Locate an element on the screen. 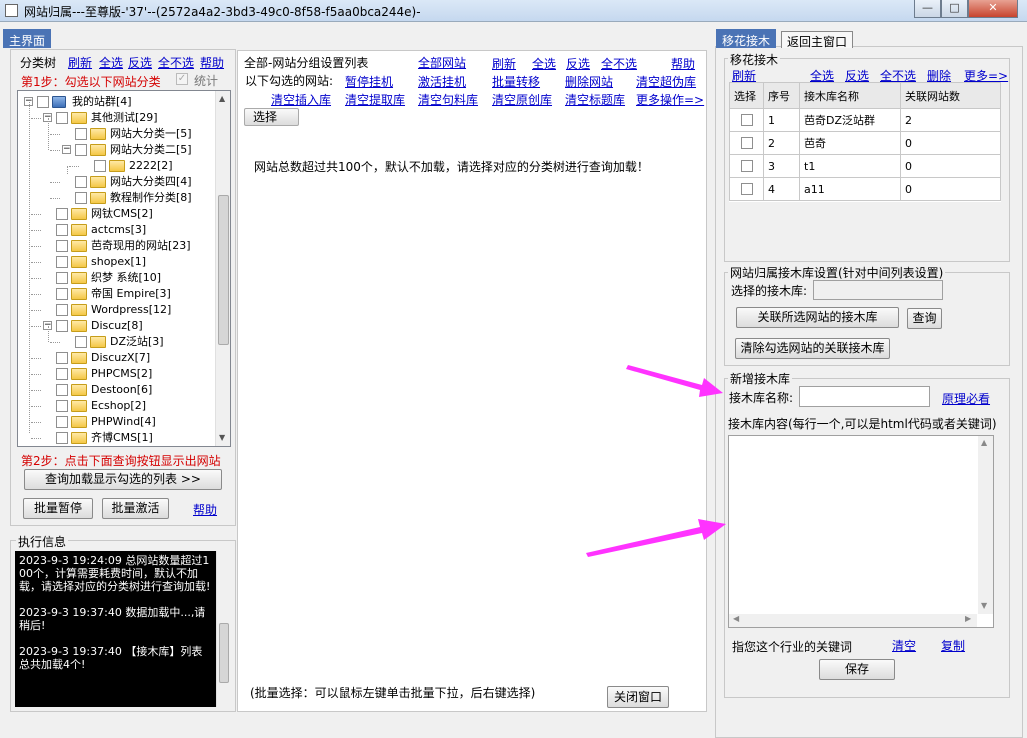  tree-node: PHPWind[4] is located at coordinates (117, 422).